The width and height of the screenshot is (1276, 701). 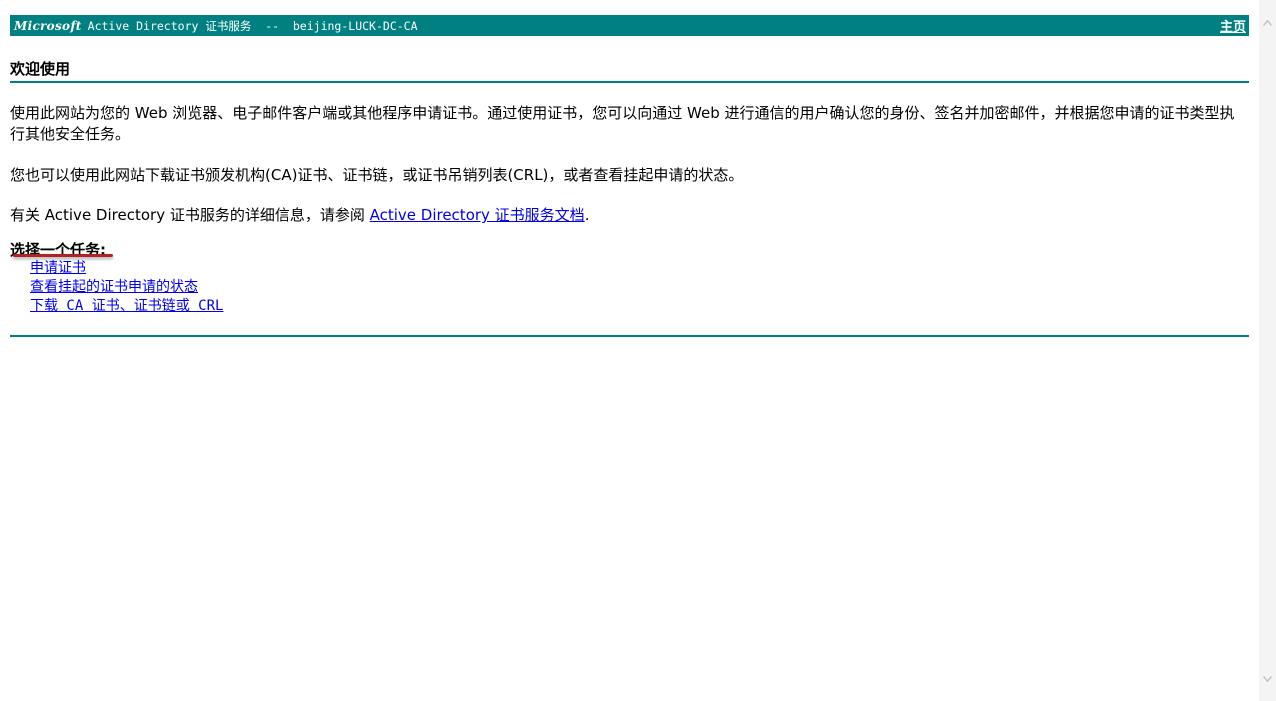 What do you see at coordinates (1267, 350) in the screenshot?
I see `vertical-scrollbar` at bounding box center [1267, 350].